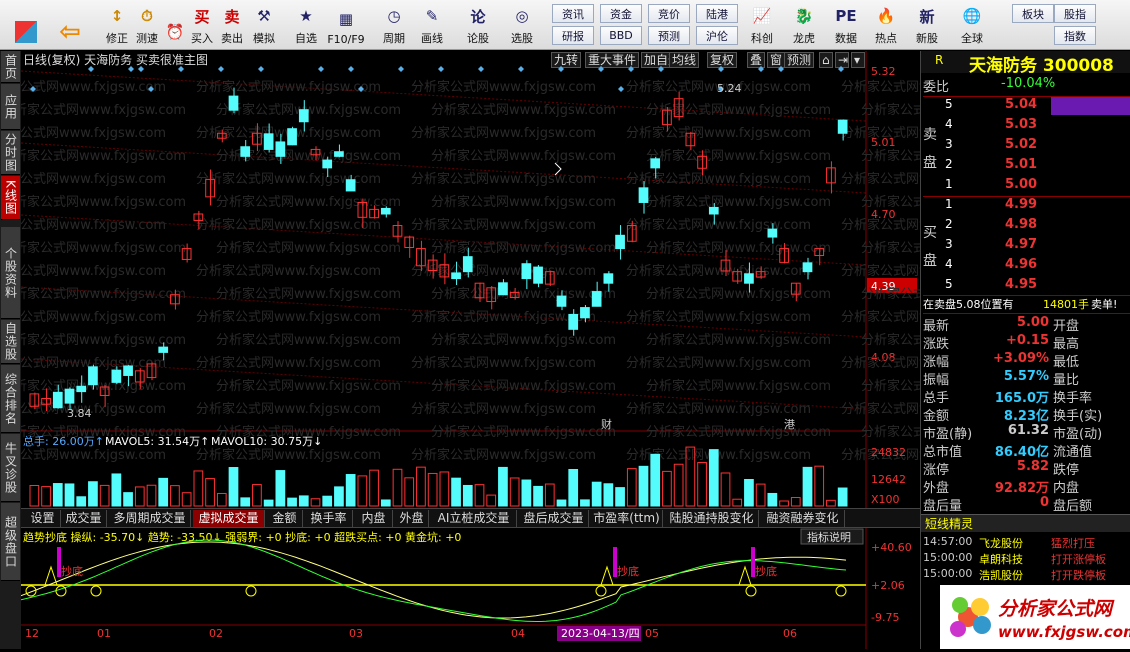 Image resolution: width=1130 pixels, height=652 pixels. What do you see at coordinates (432, 25) in the screenshot?
I see `toolbar-6-button: ✎ 画线` at bounding box center [432, 25].